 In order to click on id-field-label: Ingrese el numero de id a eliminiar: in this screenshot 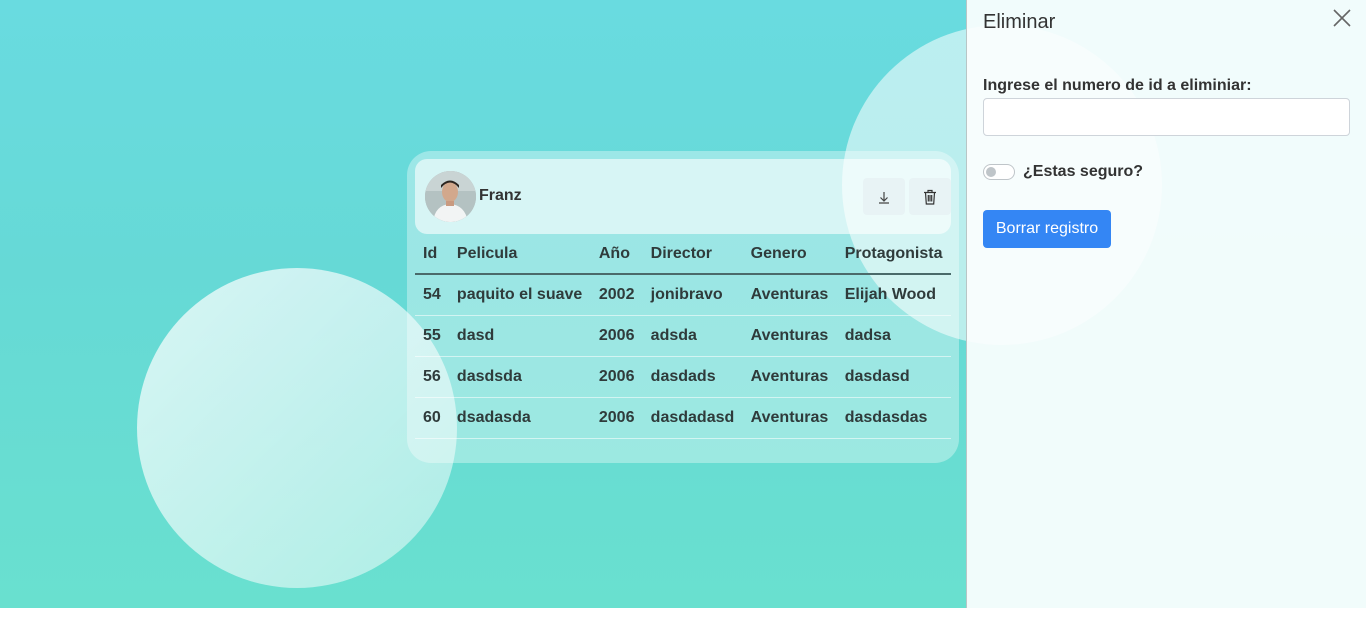, I will do `click(1117, 85)`.